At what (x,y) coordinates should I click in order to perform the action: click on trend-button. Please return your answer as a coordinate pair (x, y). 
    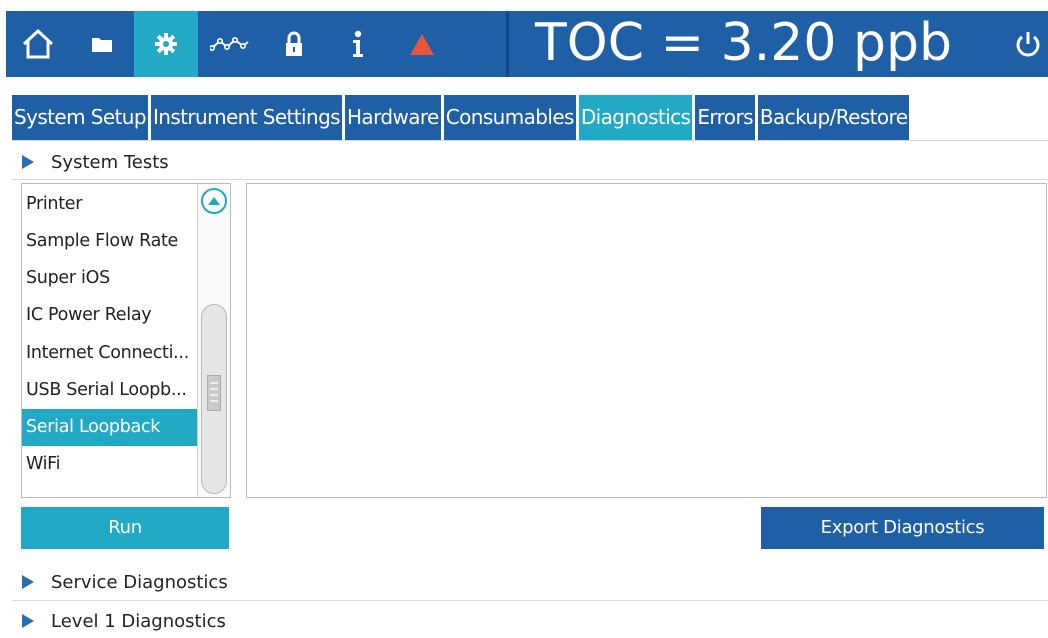
    Looking at the image, I should click on (230, 44).